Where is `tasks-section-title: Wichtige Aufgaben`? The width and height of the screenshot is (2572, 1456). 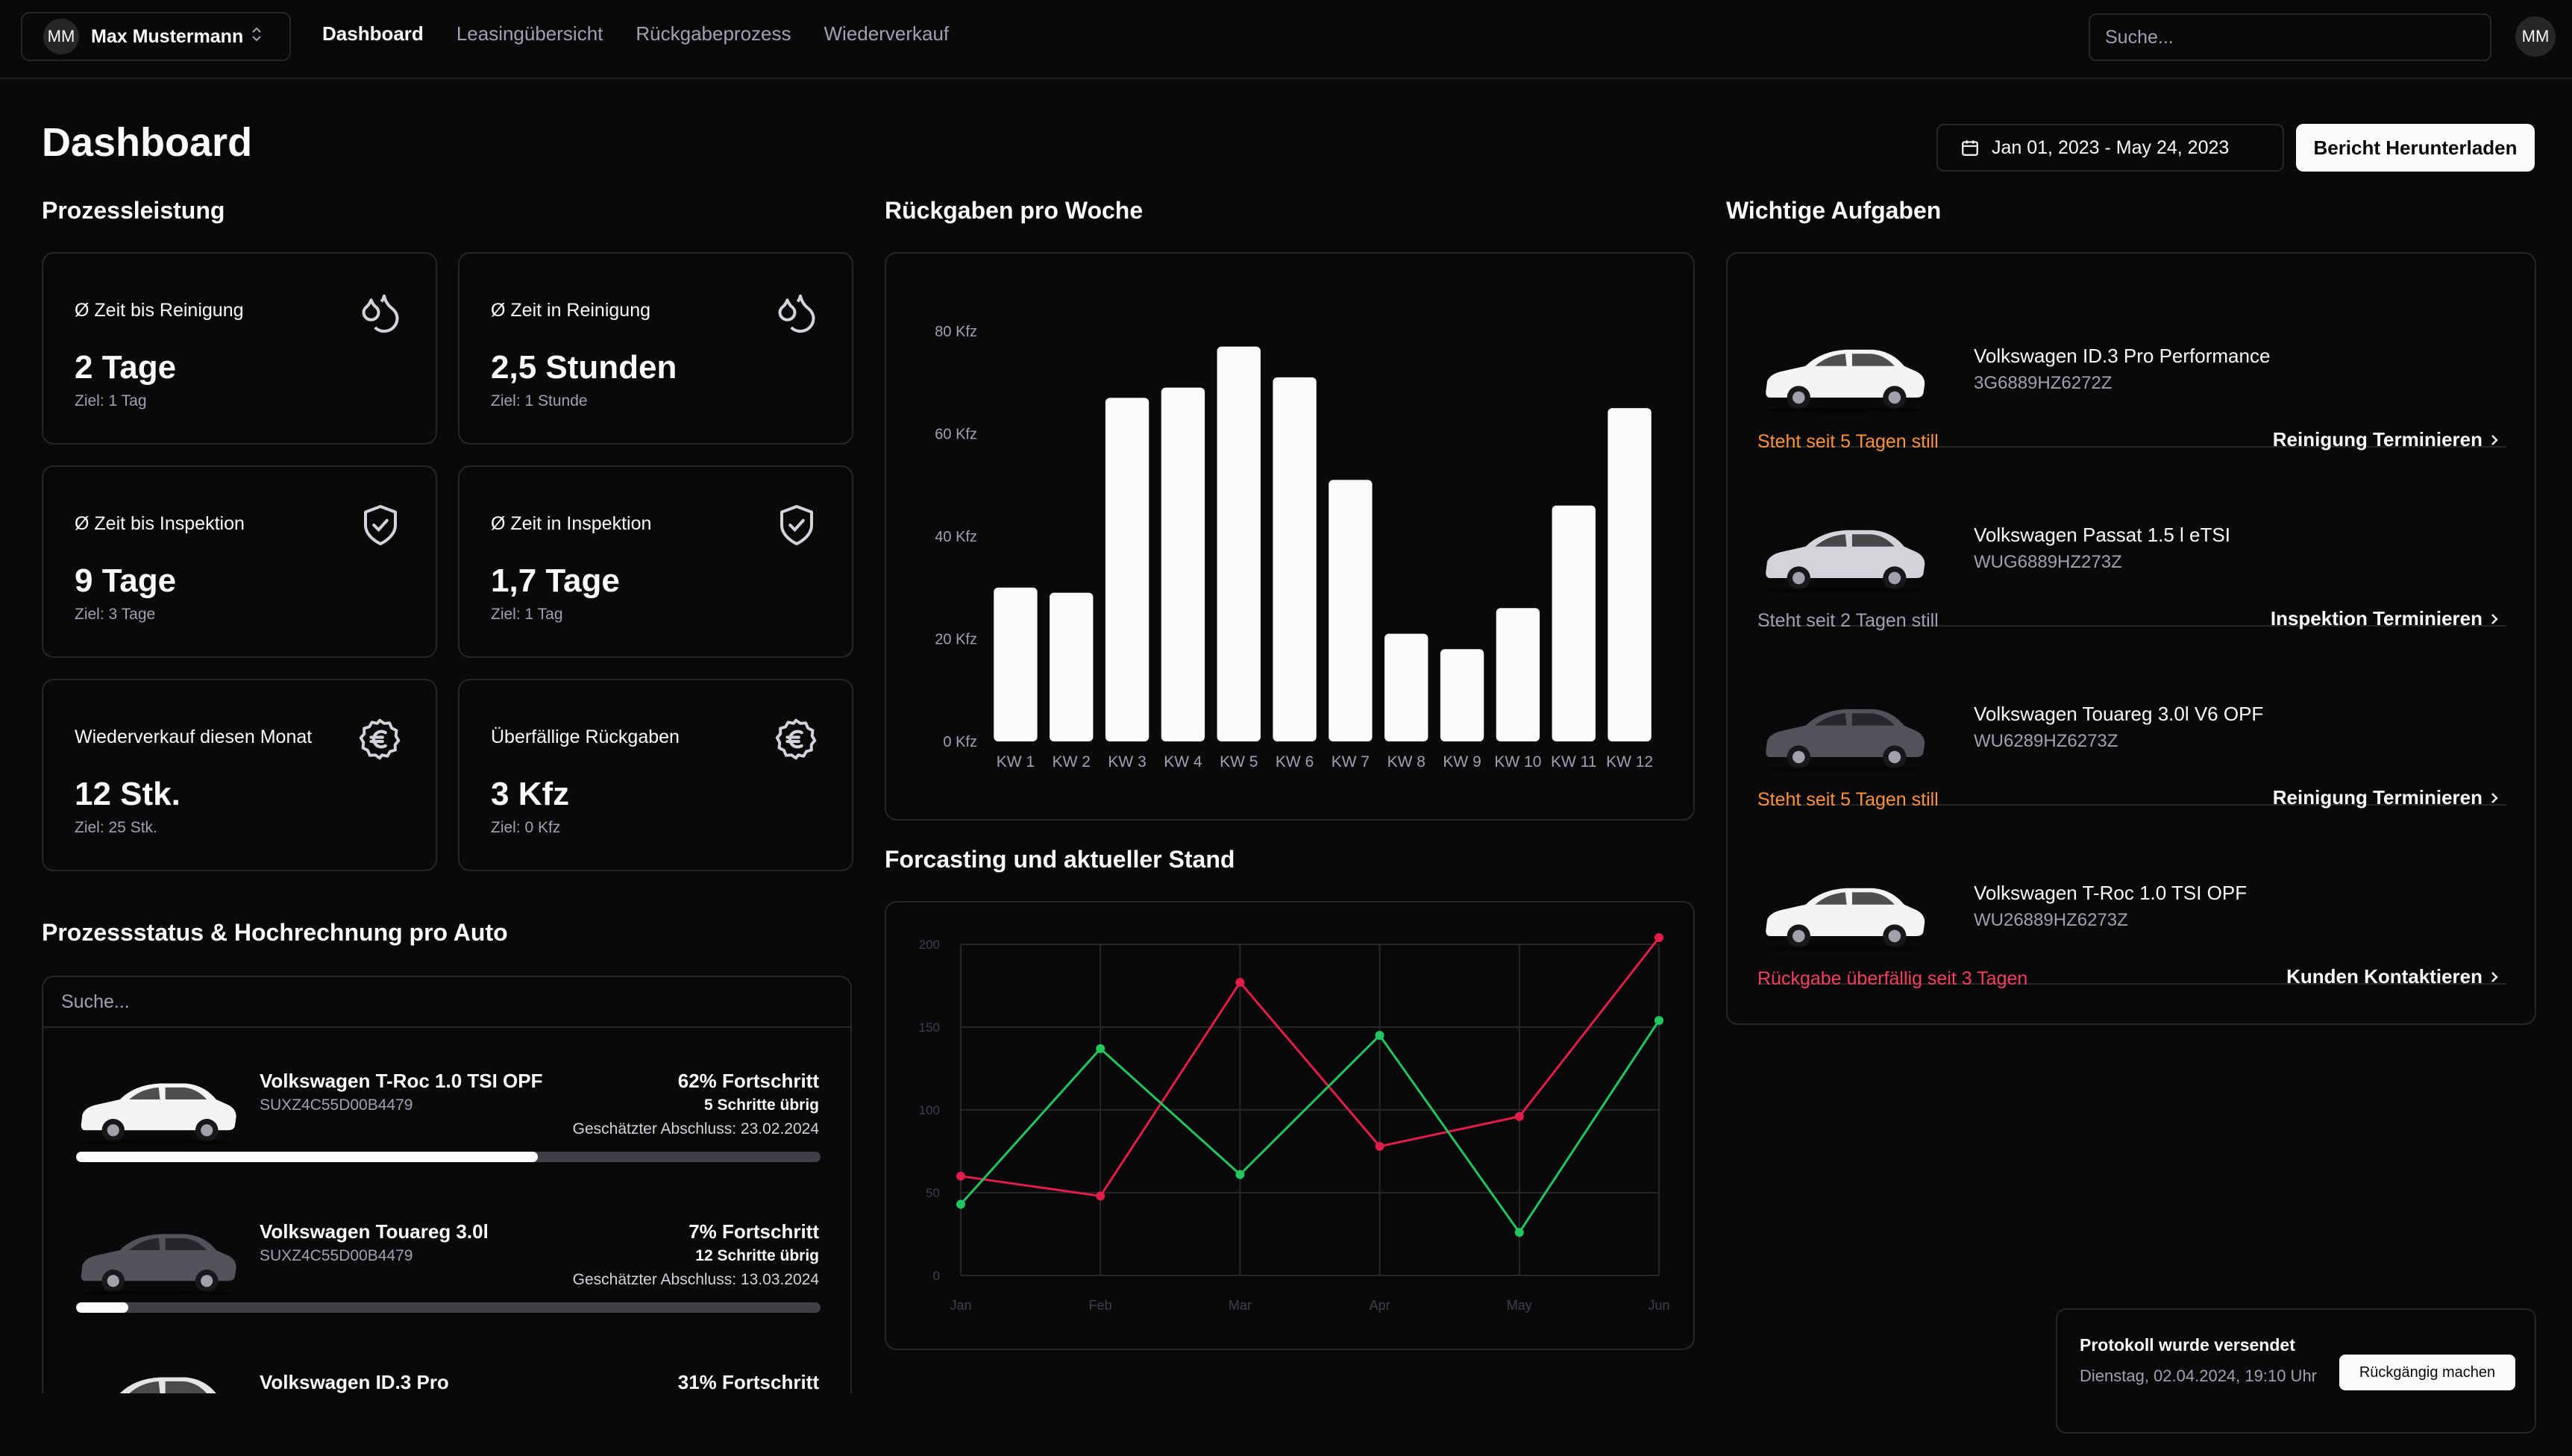
tasks-section-title: Wichtige Aufgaben is located at coordinates (1834, 210).